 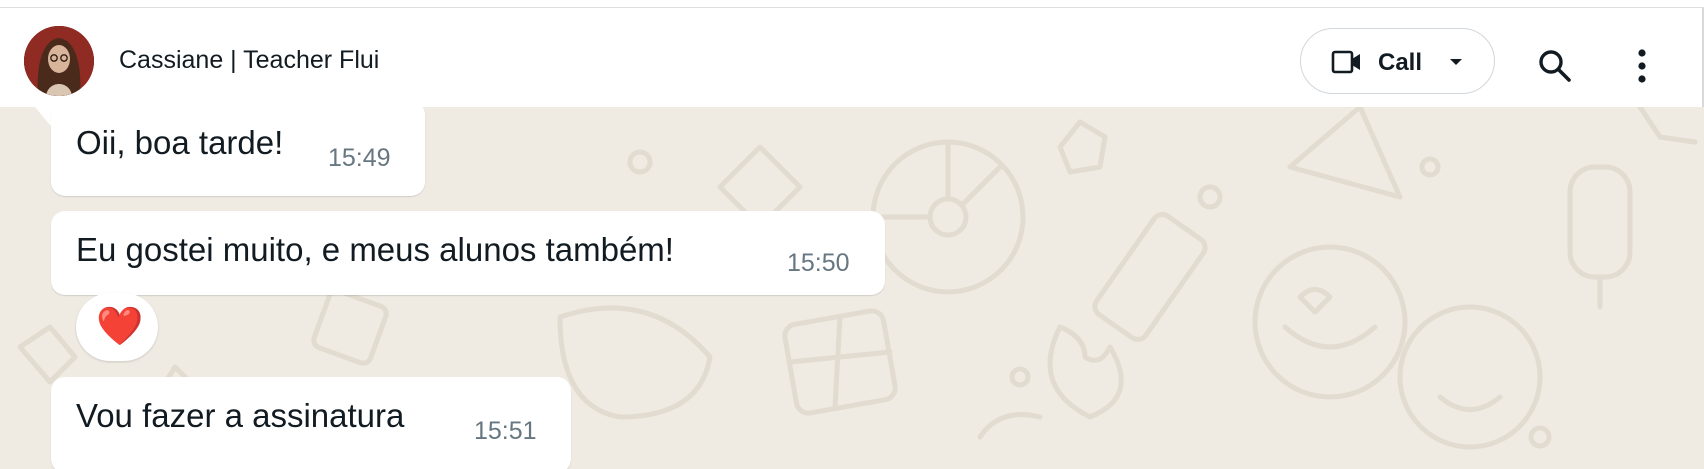 I want to click on contact-avatar, so click(x=59, y=61).